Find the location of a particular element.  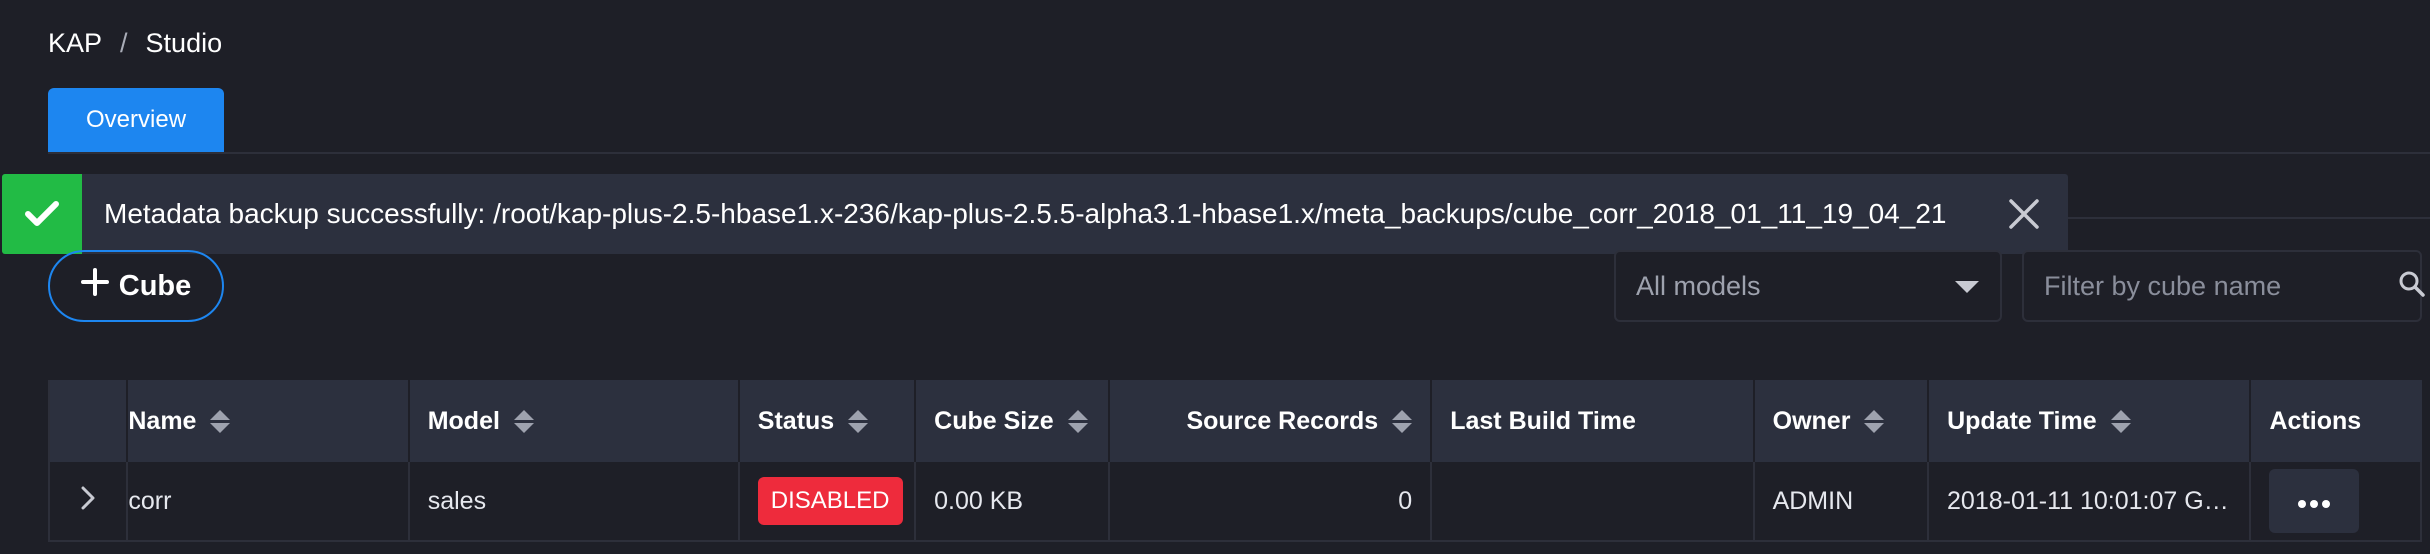

expand-row is located at coordinates (89, 501).